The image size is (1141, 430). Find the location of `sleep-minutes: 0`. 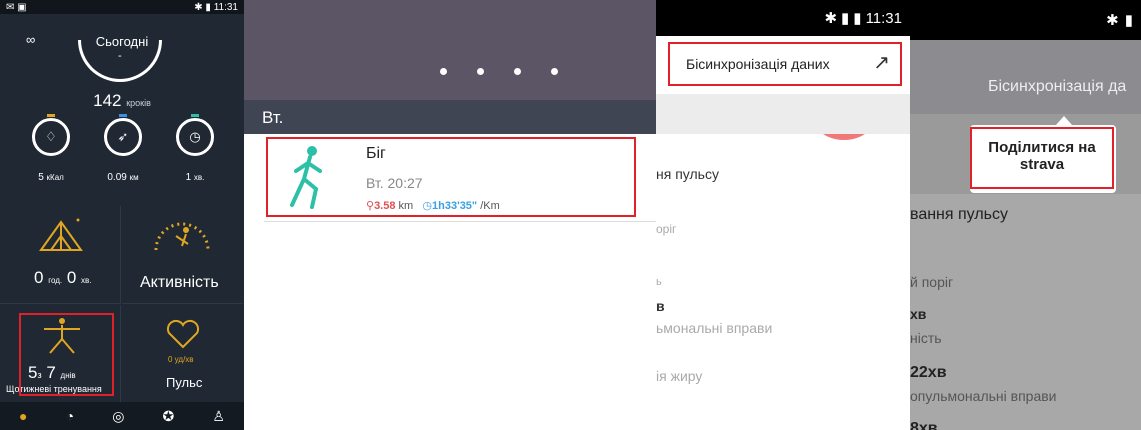

sleep-minutes: 0 is located at coordinates (71, 277).